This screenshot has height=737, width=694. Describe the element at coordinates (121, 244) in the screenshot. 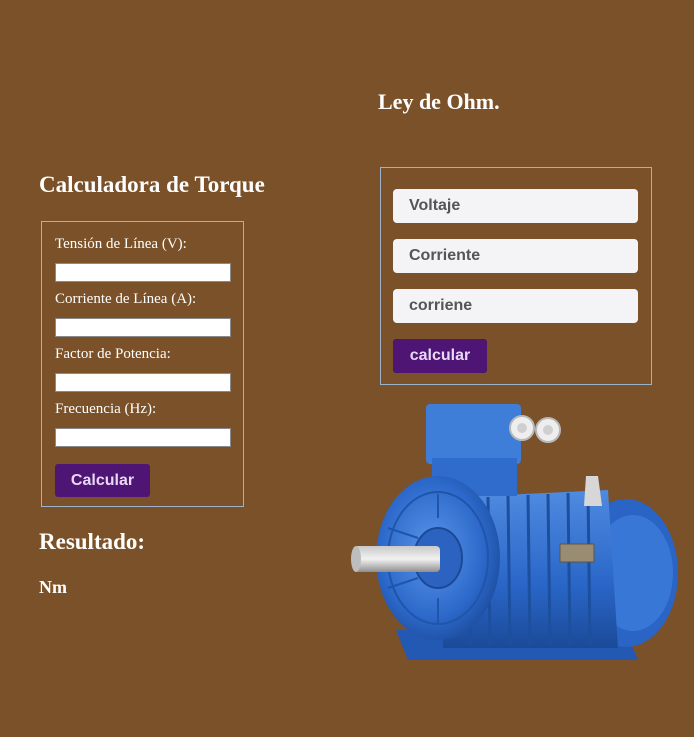

I see `line-voltage-label: Tensión de Línea (V):` at that location.